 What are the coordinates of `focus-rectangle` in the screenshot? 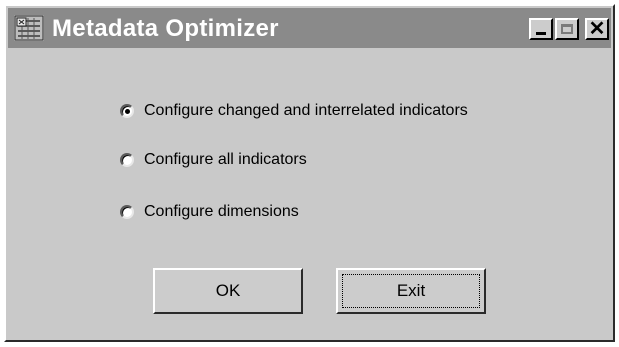 It's located at (411, 291).